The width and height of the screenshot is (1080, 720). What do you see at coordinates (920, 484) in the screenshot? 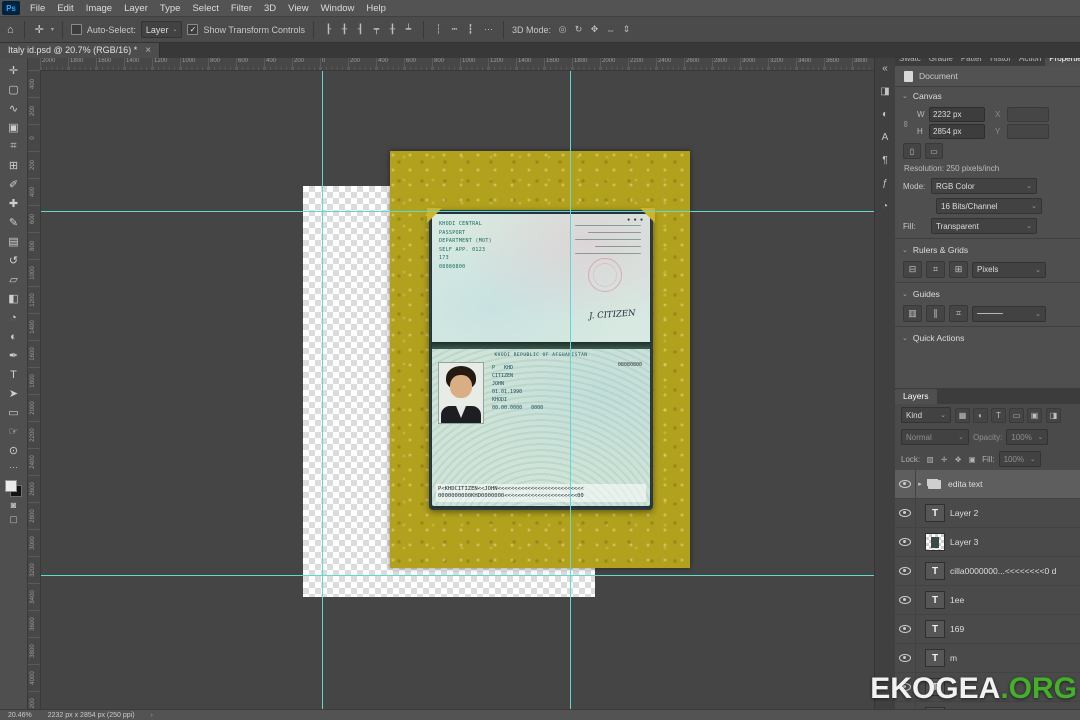
I see `group-caret-icon: ▸` at bounding box center [920, 484].